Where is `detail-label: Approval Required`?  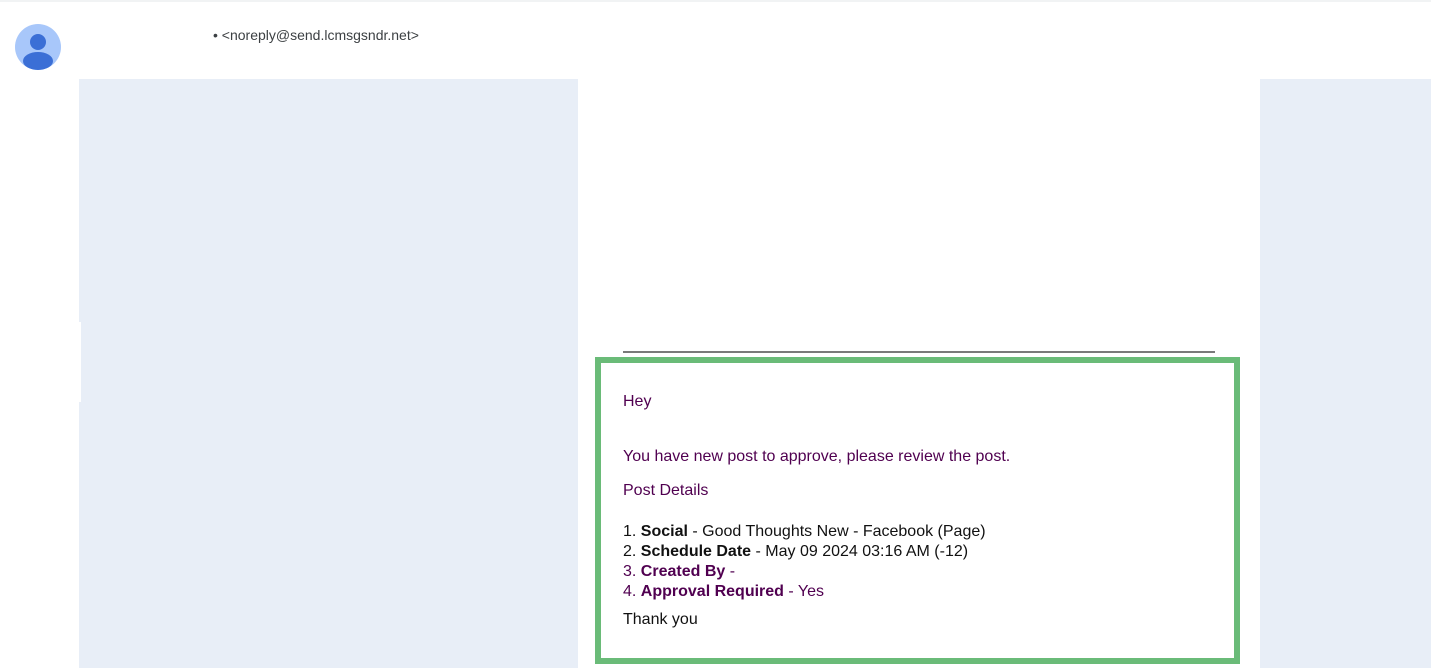
detail-label: Approval Required is located at coordinates (712, 591).